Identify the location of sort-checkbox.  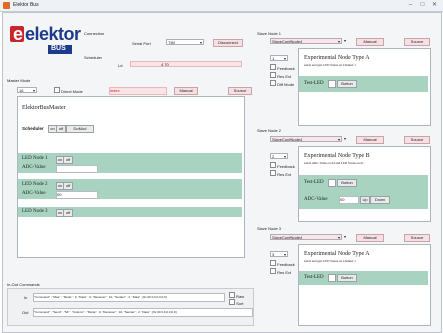
(232, 302).